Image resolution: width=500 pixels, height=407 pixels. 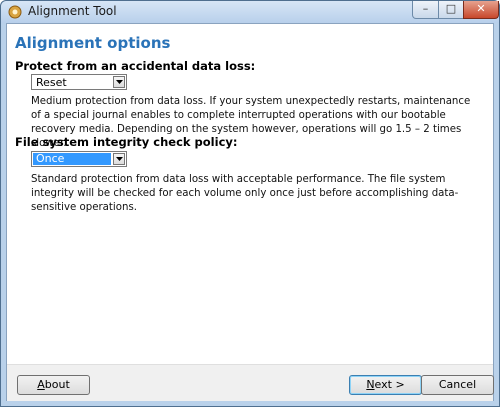 What do you see at coordinates (93, 43) in the screenshot?
I see `page-title: Alignment options` at bounding box center [93, 43].